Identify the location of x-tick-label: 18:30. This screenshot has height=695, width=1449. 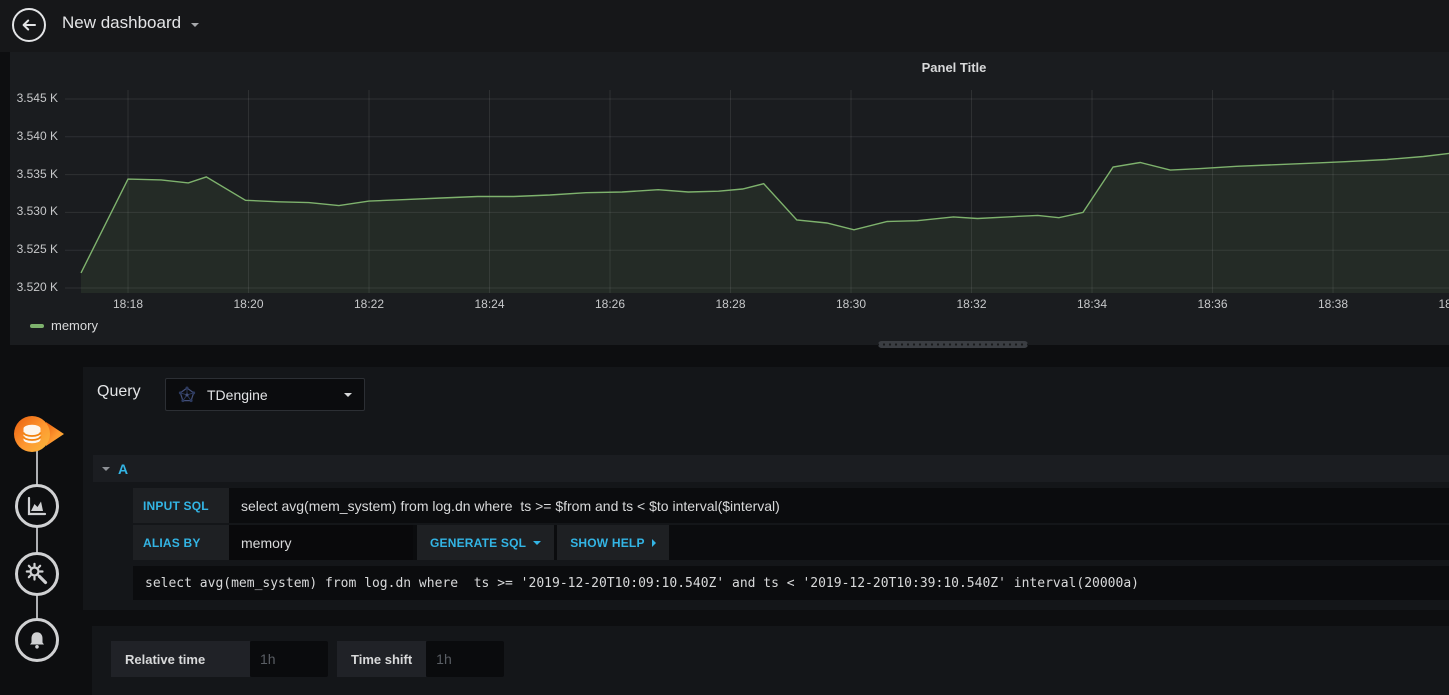
(851, 304).